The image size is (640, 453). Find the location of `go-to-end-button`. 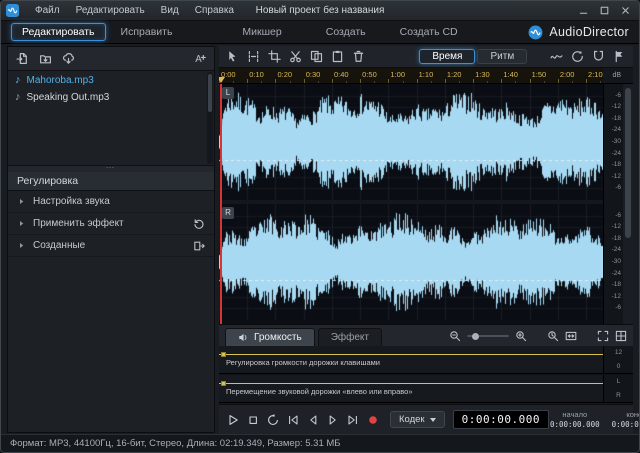

go-to-end-button is located at coordinates (352, 420).